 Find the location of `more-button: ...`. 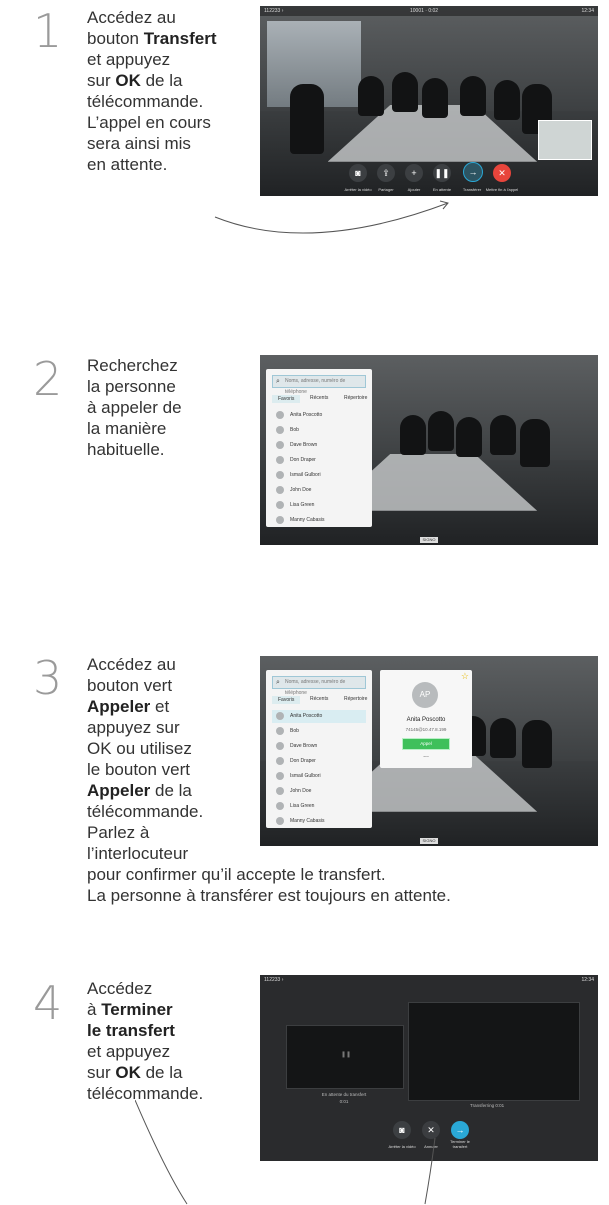

more-button: ... is located at coordinates (426, 755).